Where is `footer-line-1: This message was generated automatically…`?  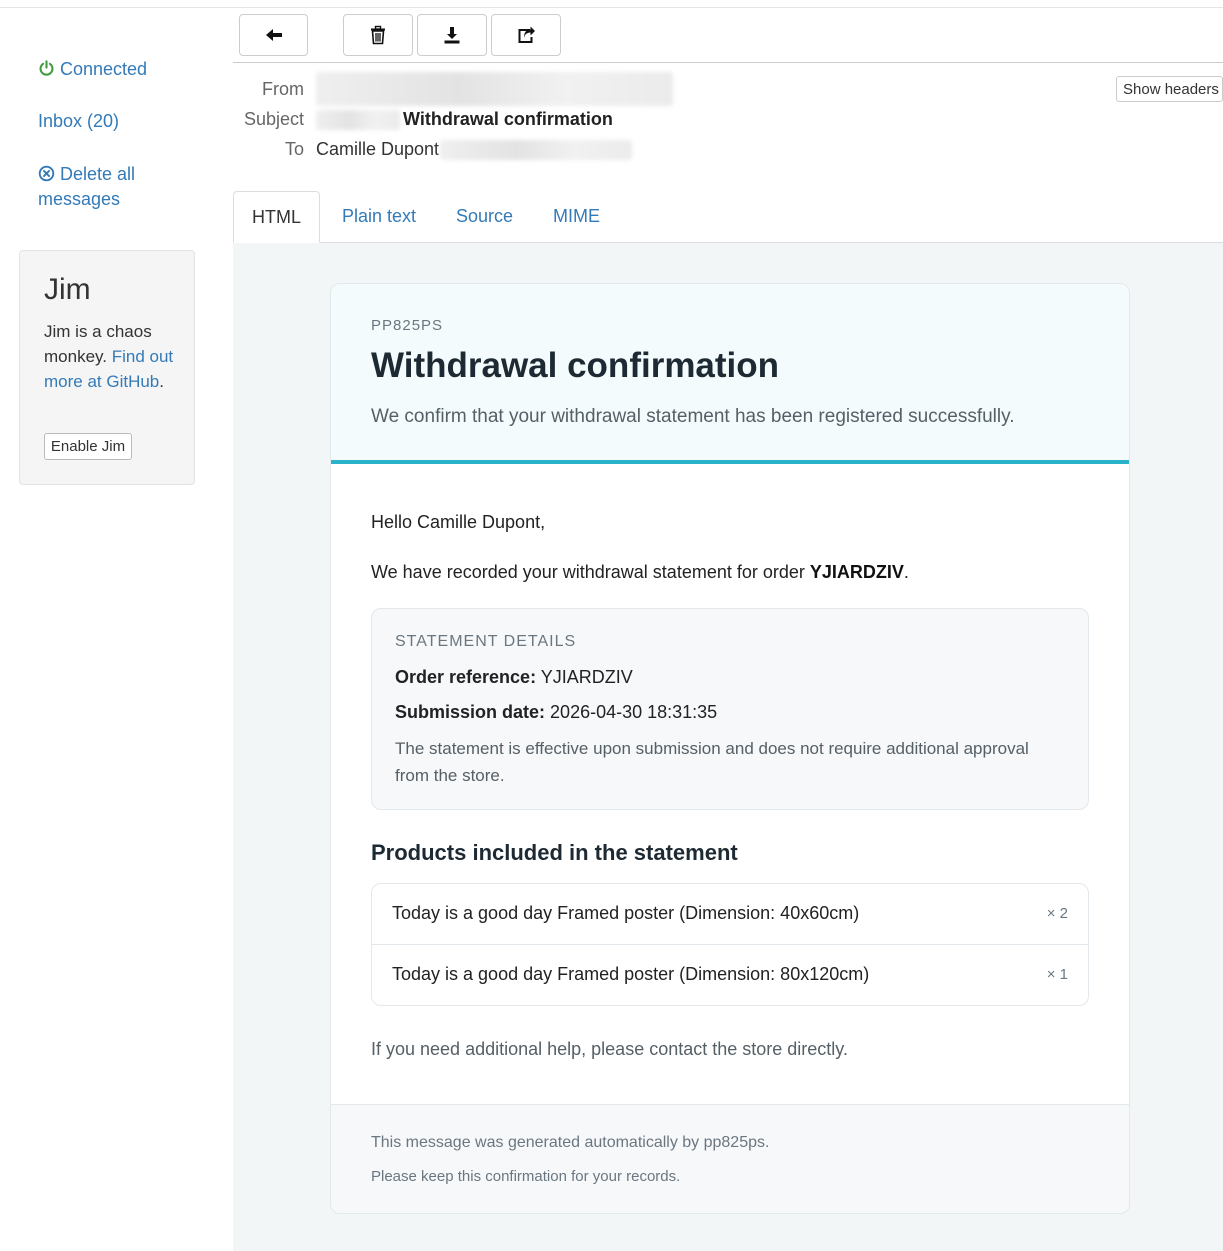 footer-line-1: This message was generated automatically… is located at coordinates (570, 1142).